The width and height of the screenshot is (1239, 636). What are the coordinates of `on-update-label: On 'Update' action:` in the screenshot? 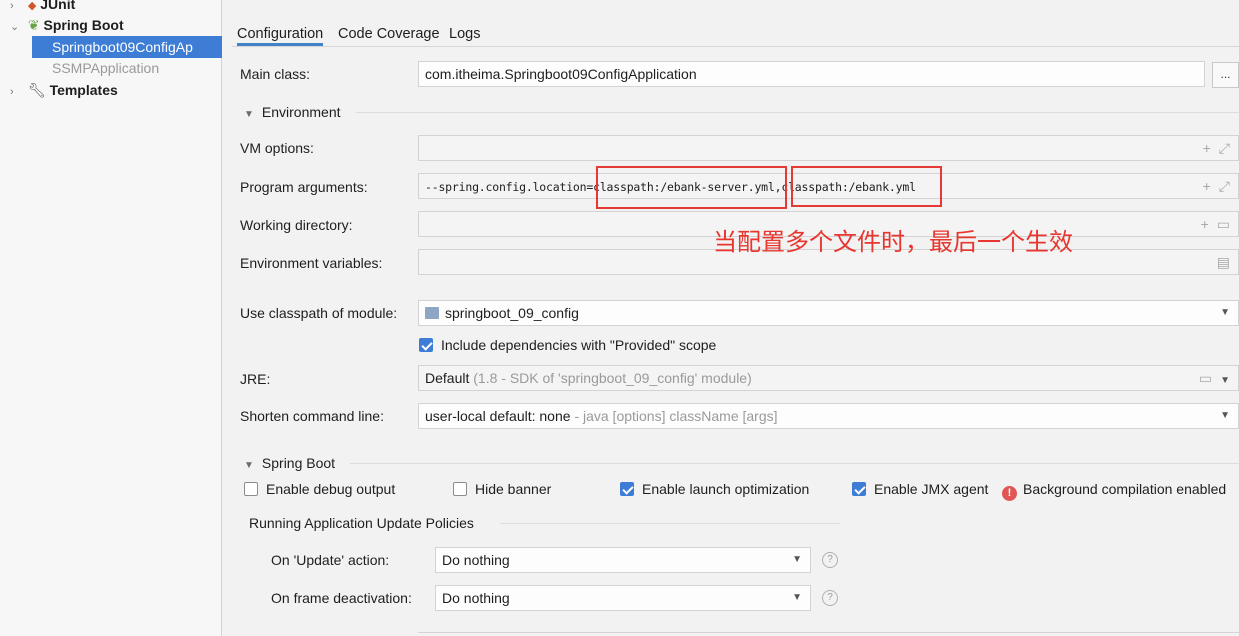 It's located at (330, 560).